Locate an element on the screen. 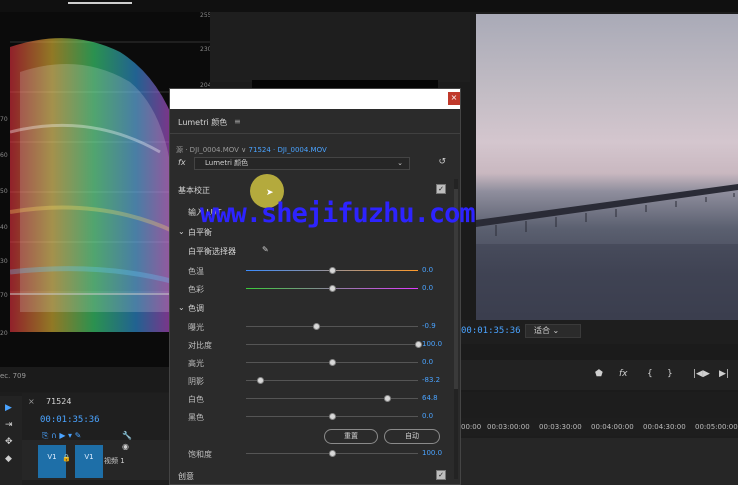 The width and height of the screenshot is (738, 485). track-select-tool-icon: ⇥ is located at coordinates (11, 425).